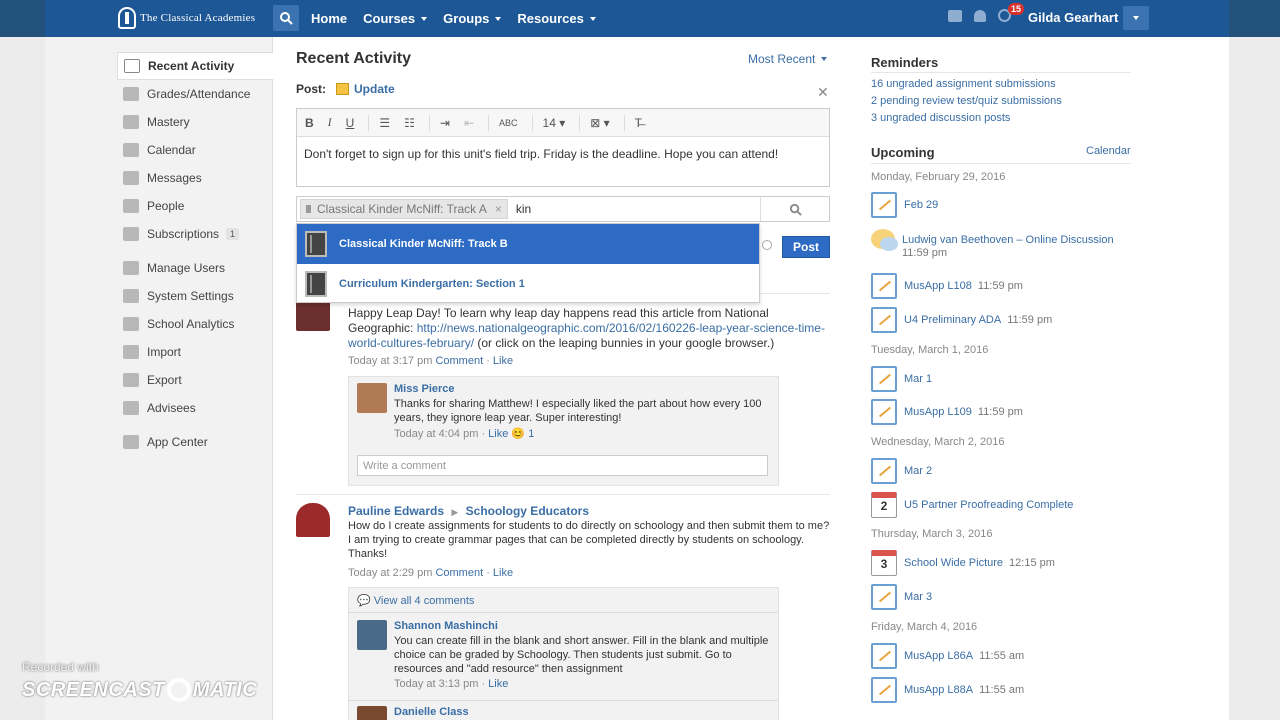  Describe the element at coordinates (972, 505) in the screenshot. I see `upcoming-event: 2 U5 Partner Proofreading Complete` at that location.